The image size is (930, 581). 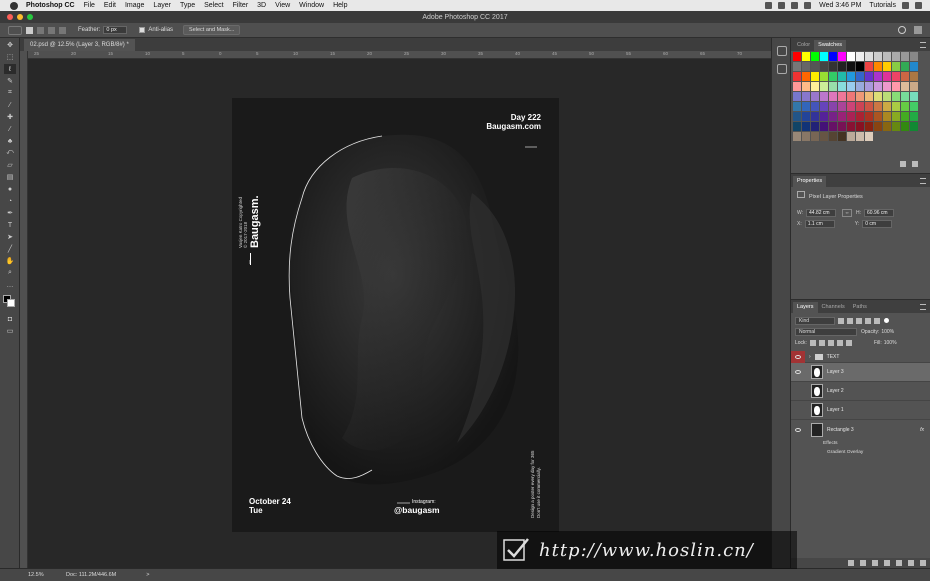 What do you see at coordinates (848, 342) in the screenshot?
I see `lock-all-icon` at bounding box center [848, 342].